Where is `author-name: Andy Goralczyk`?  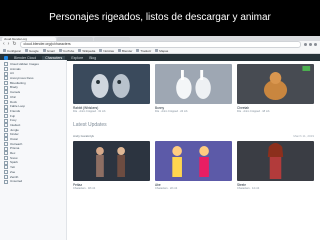
author-name: Andy Goralczyk is located at coordinates (83, 136).